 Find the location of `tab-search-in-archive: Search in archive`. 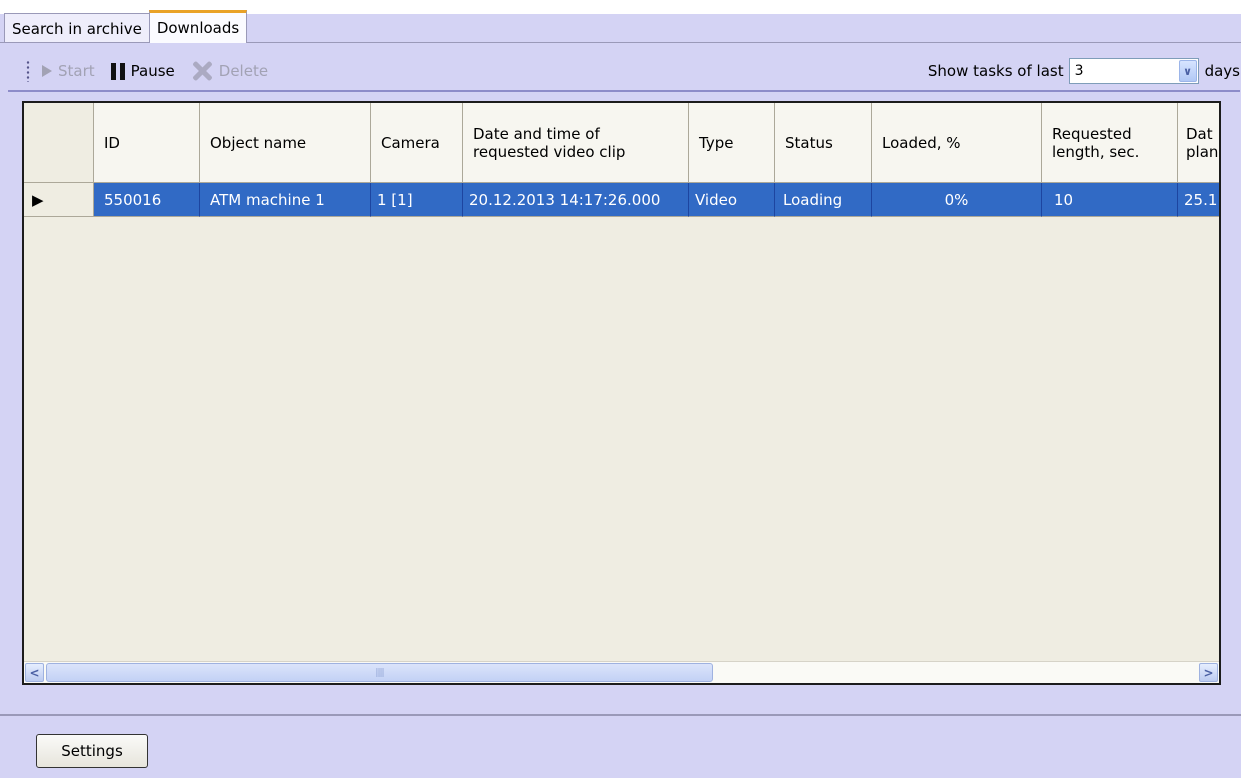

tab-search-in-archive: Search in archive is located at coordinates (77, 28).